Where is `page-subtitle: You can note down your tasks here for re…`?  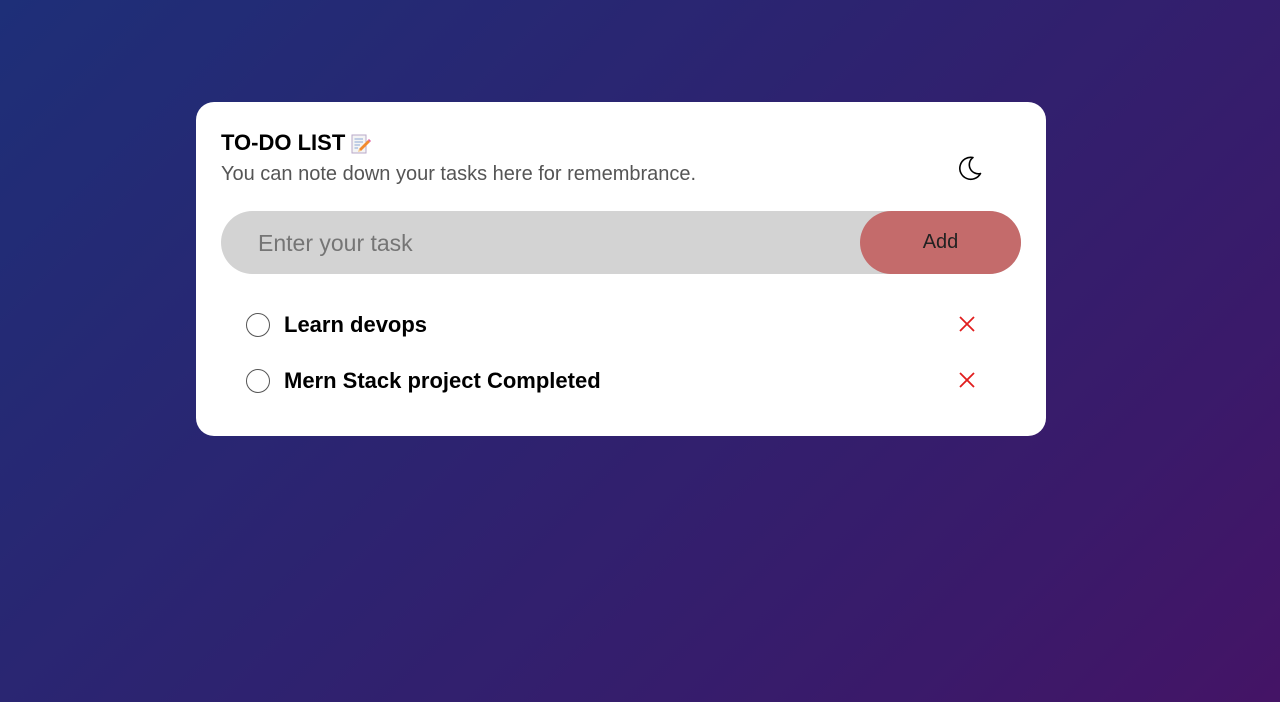
page-subtitle: You can note down your tasks here for re… is located at coordinates (459, 174).